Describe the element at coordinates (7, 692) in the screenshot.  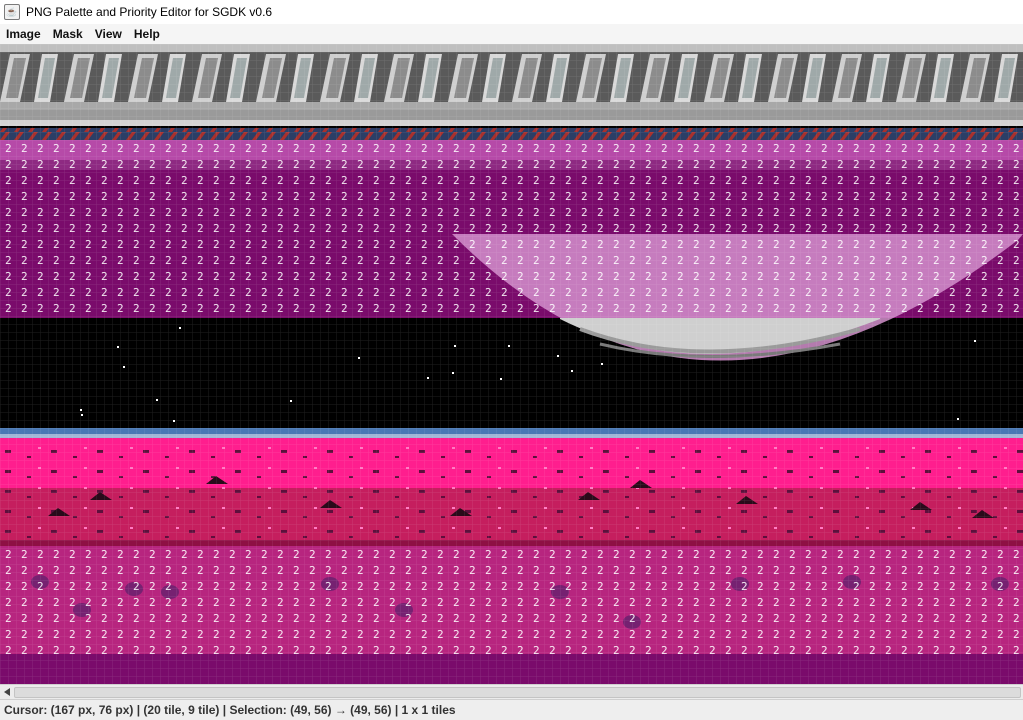
I see `scroll-left-arrow-icon` at that location.